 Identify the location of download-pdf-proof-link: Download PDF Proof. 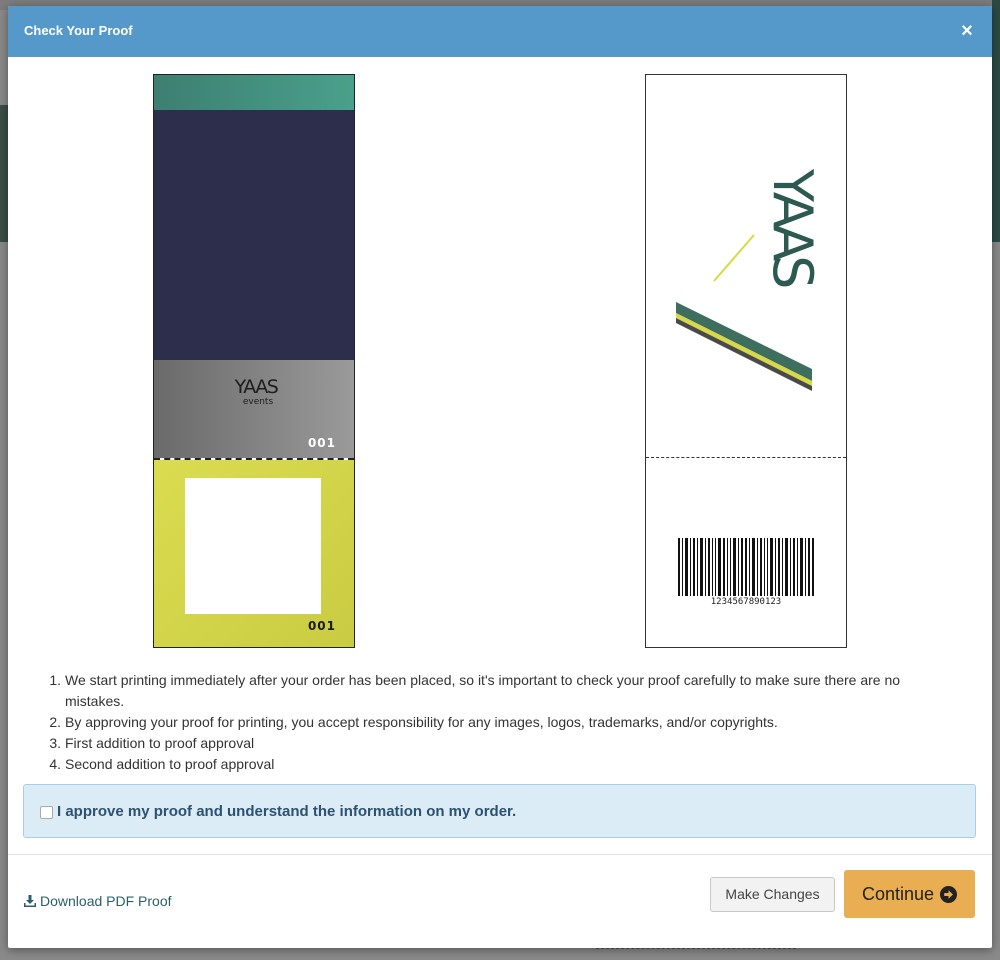
(97, 901).